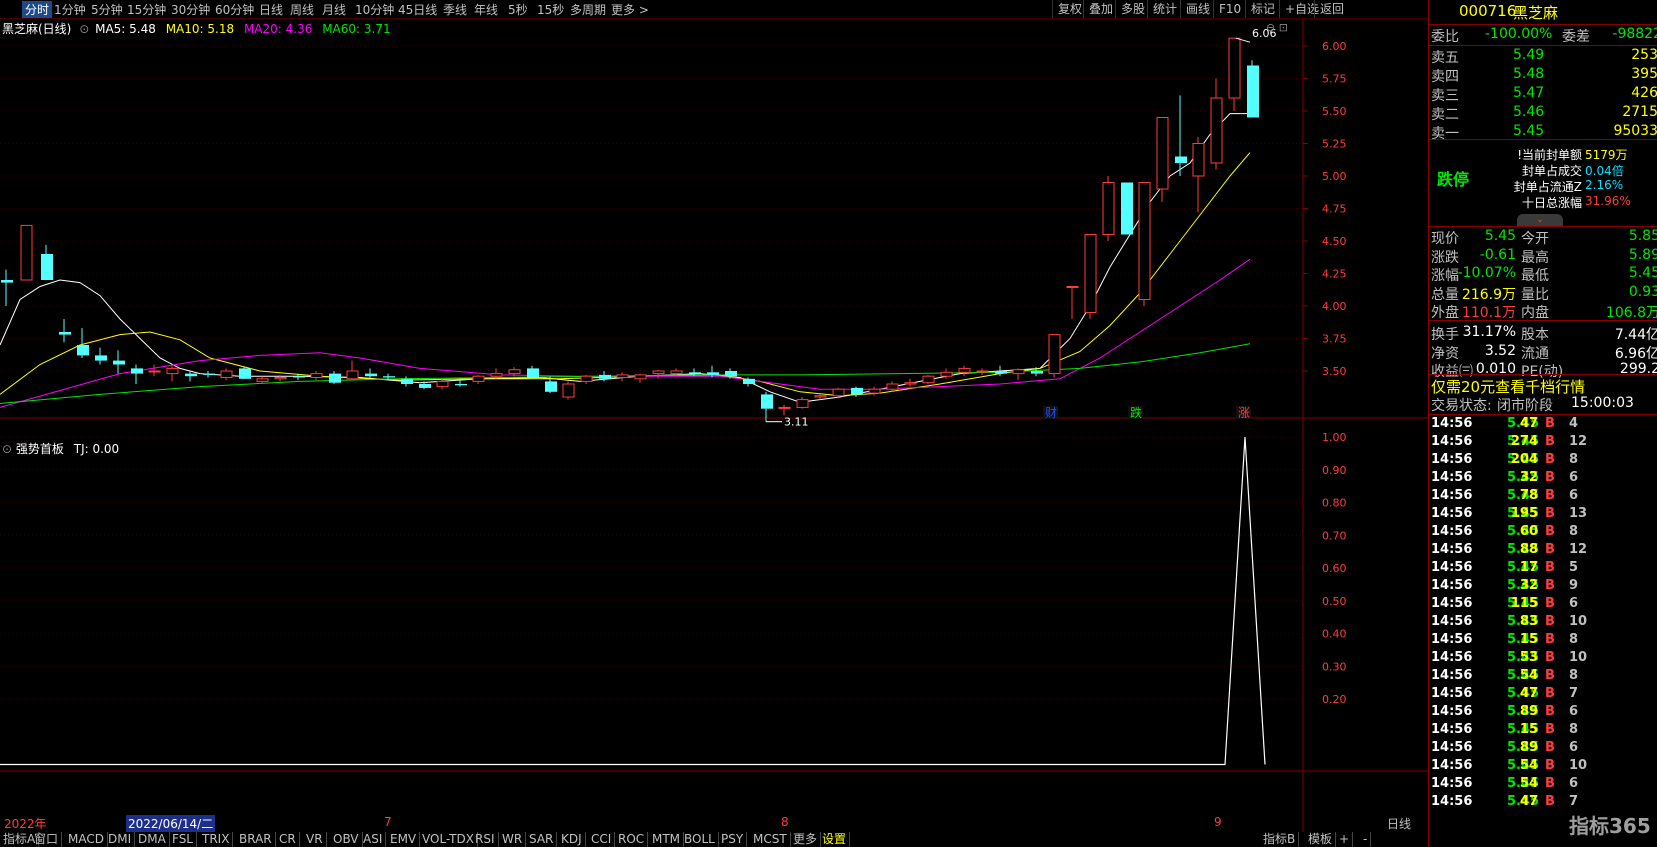  What do you see at coordinates (86, 839) in the screenshot?
I see `bottom-tab-2: MACD` at bounding box center [86, 839].